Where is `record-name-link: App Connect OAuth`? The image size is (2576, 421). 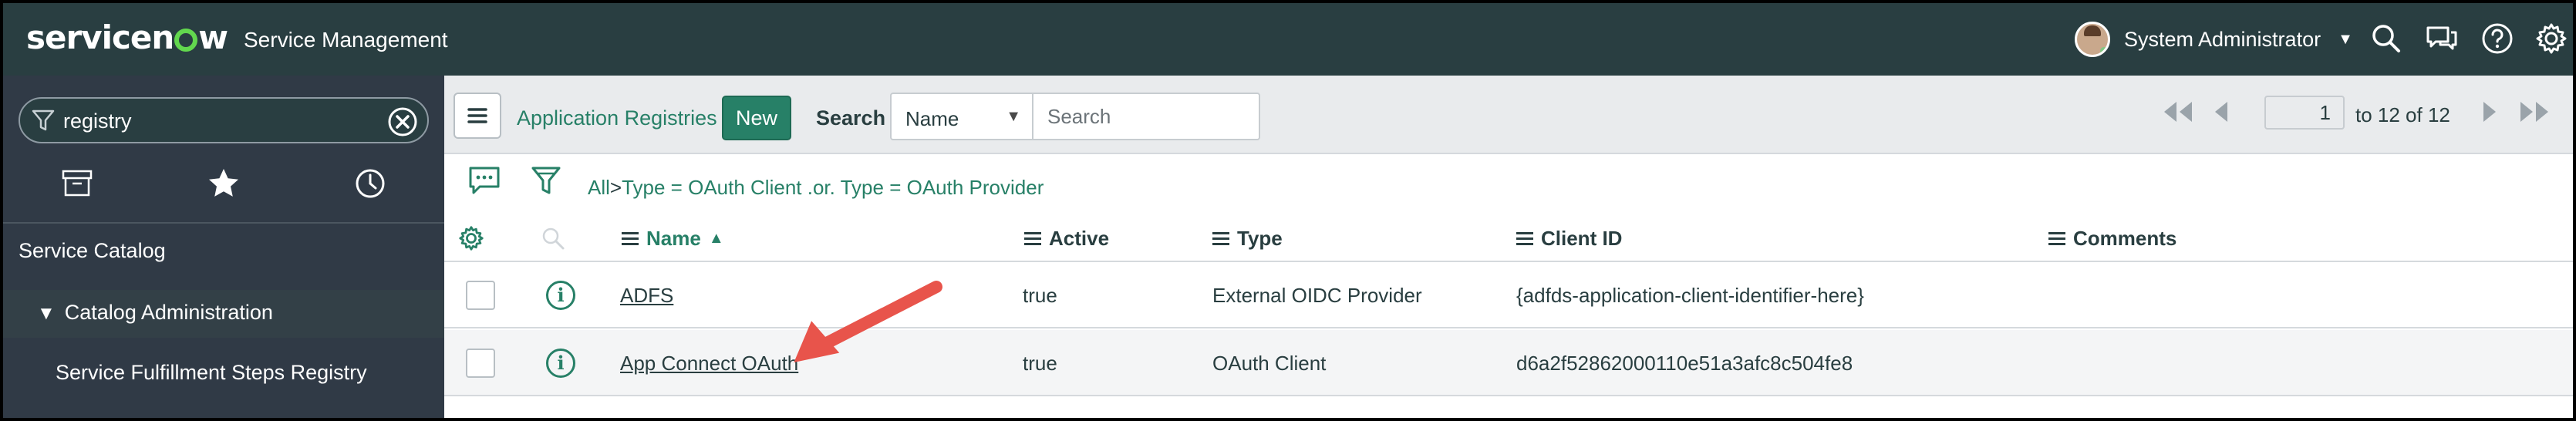 record-name-link: App Connect OAuth is located at coordinates (709, 364).